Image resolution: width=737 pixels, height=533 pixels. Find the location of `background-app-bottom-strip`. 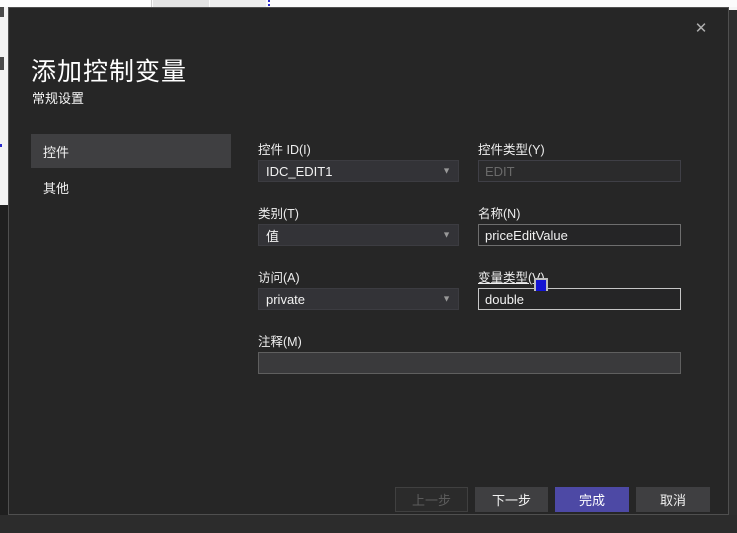

background-app-bottom-strip is located at coordinates (368, 524).